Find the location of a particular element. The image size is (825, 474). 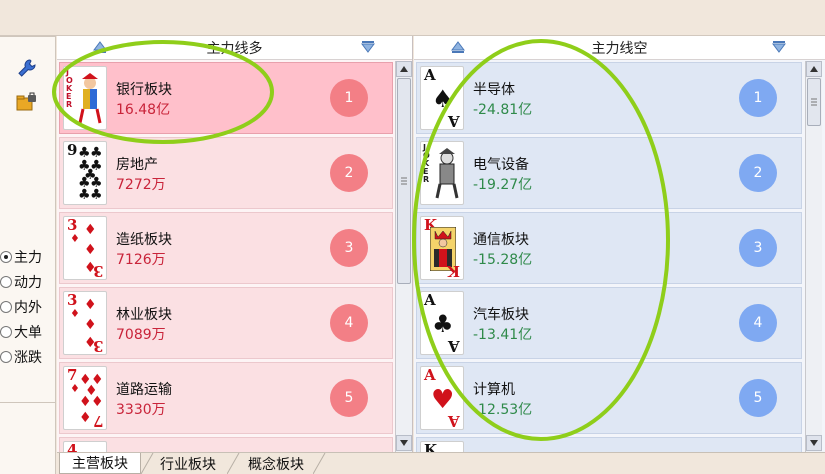

radio-option-4: 涨跌 is located at coordinates (21, 357).